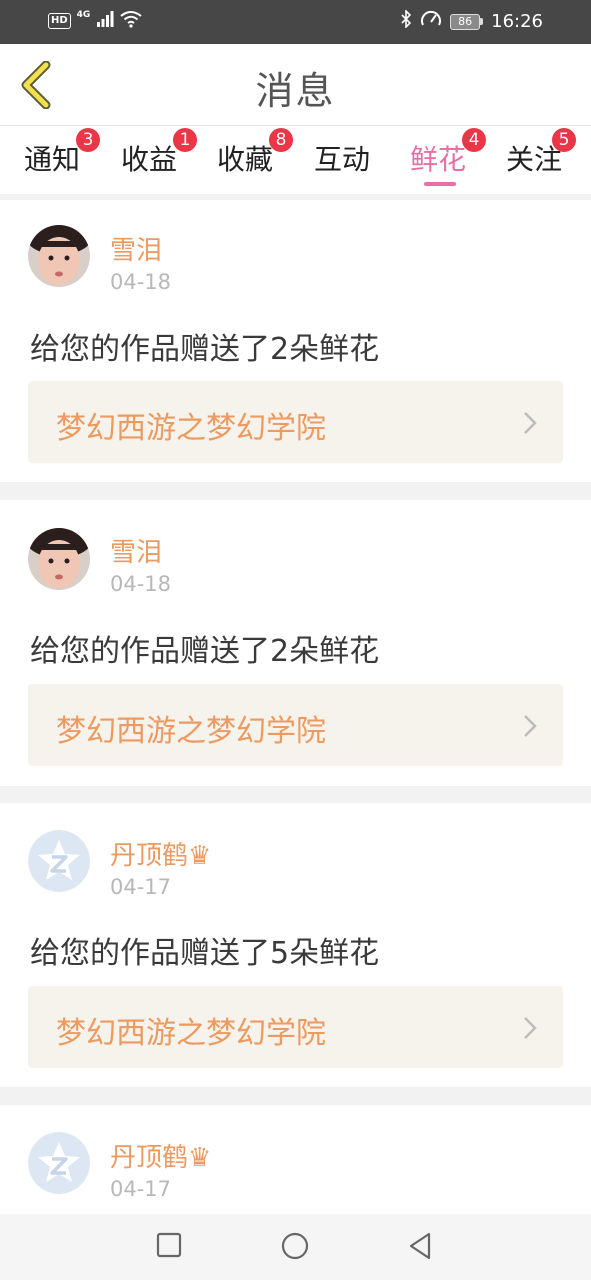 The height and width of the screenshot is (1280, 591). Describe the element at coordinates (438, 159) in the screenshot. I see `tab-label: 鲜花` at that location.